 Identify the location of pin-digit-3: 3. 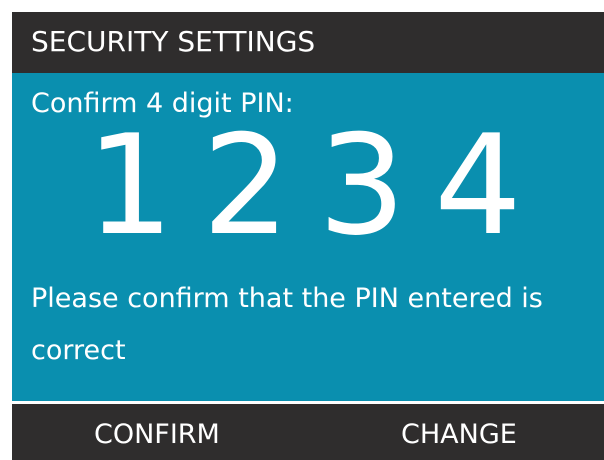
(362, 185).